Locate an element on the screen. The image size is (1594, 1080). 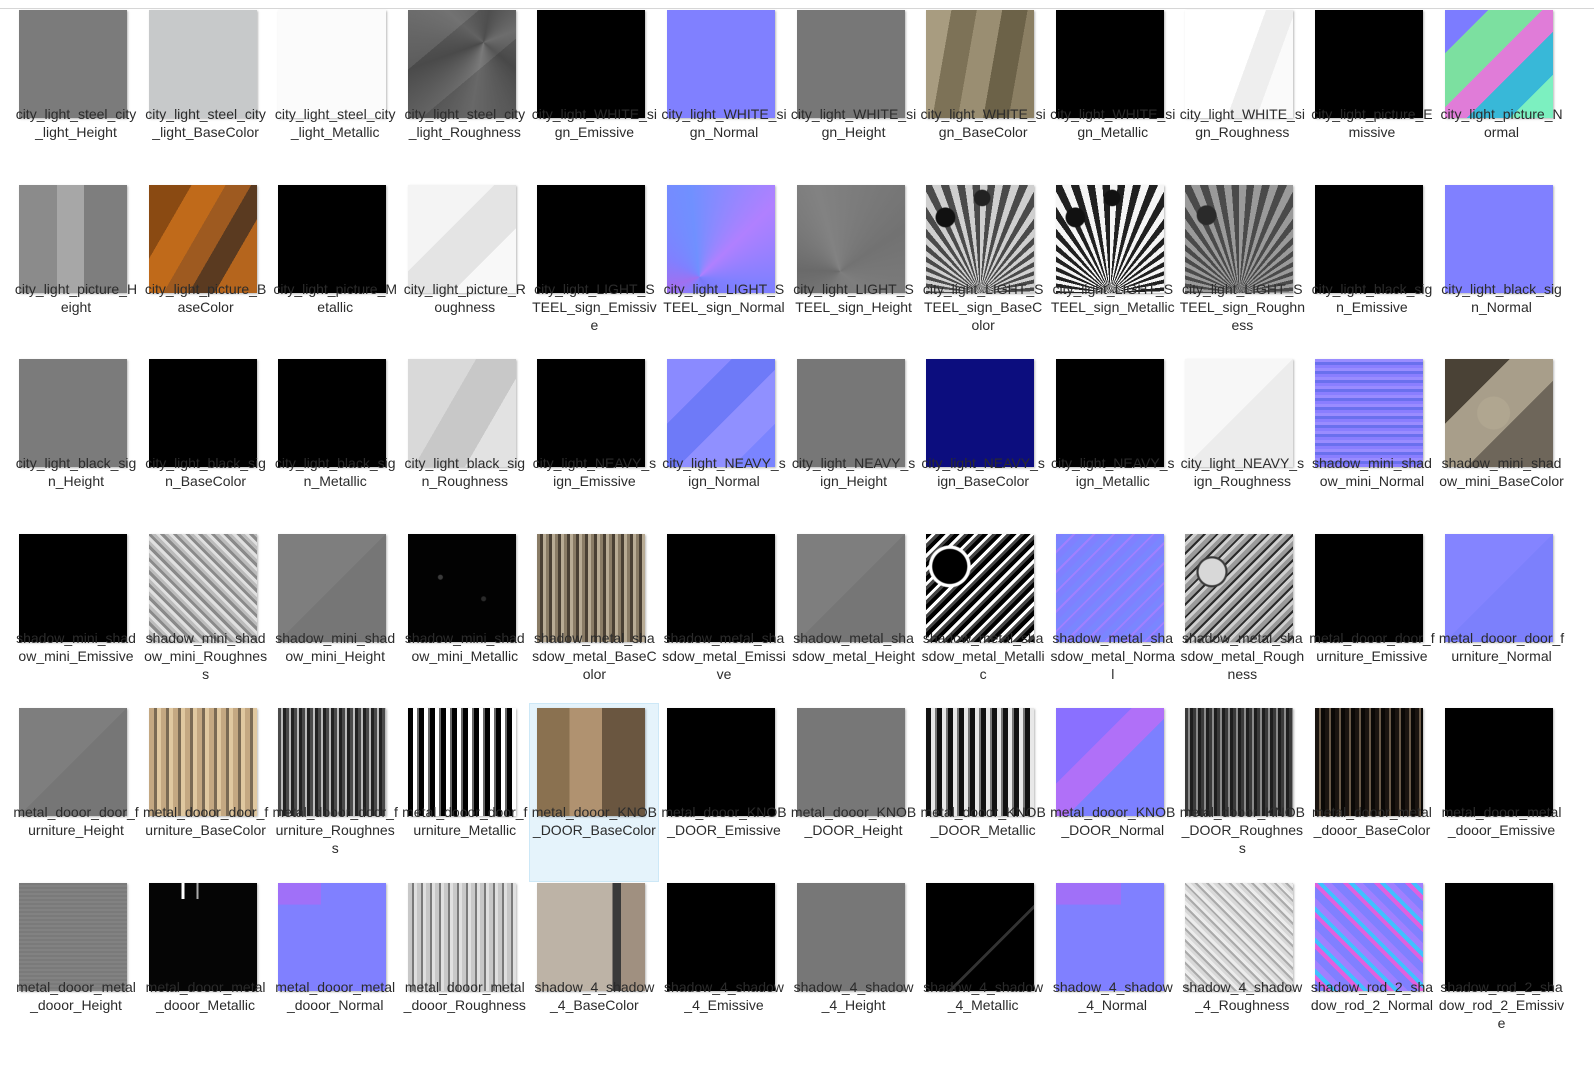
file-item: shadow_rod_2_shadow_rod_2_Emissive is located at coordinates (1502, 969).